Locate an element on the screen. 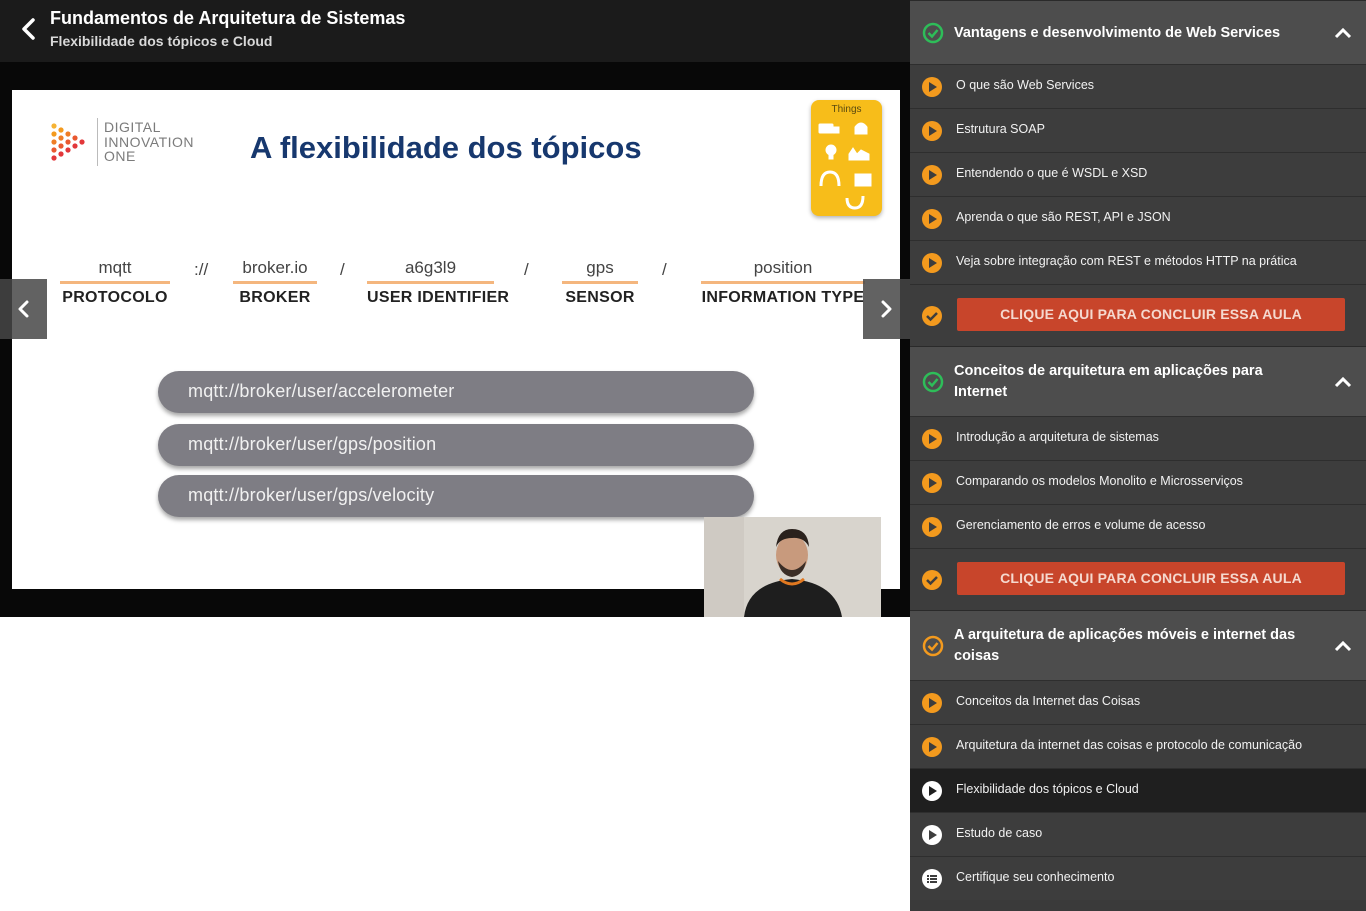 The height and width of the screenshot is (911, 1366). topic-part-value: broker.io is located at coordinates (275, 267).